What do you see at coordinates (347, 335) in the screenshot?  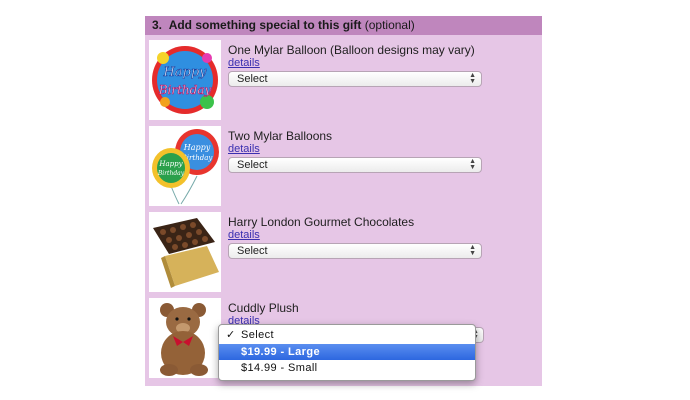 I see `menu-option-select: ✓ Select` at bounding box center [347, 335].